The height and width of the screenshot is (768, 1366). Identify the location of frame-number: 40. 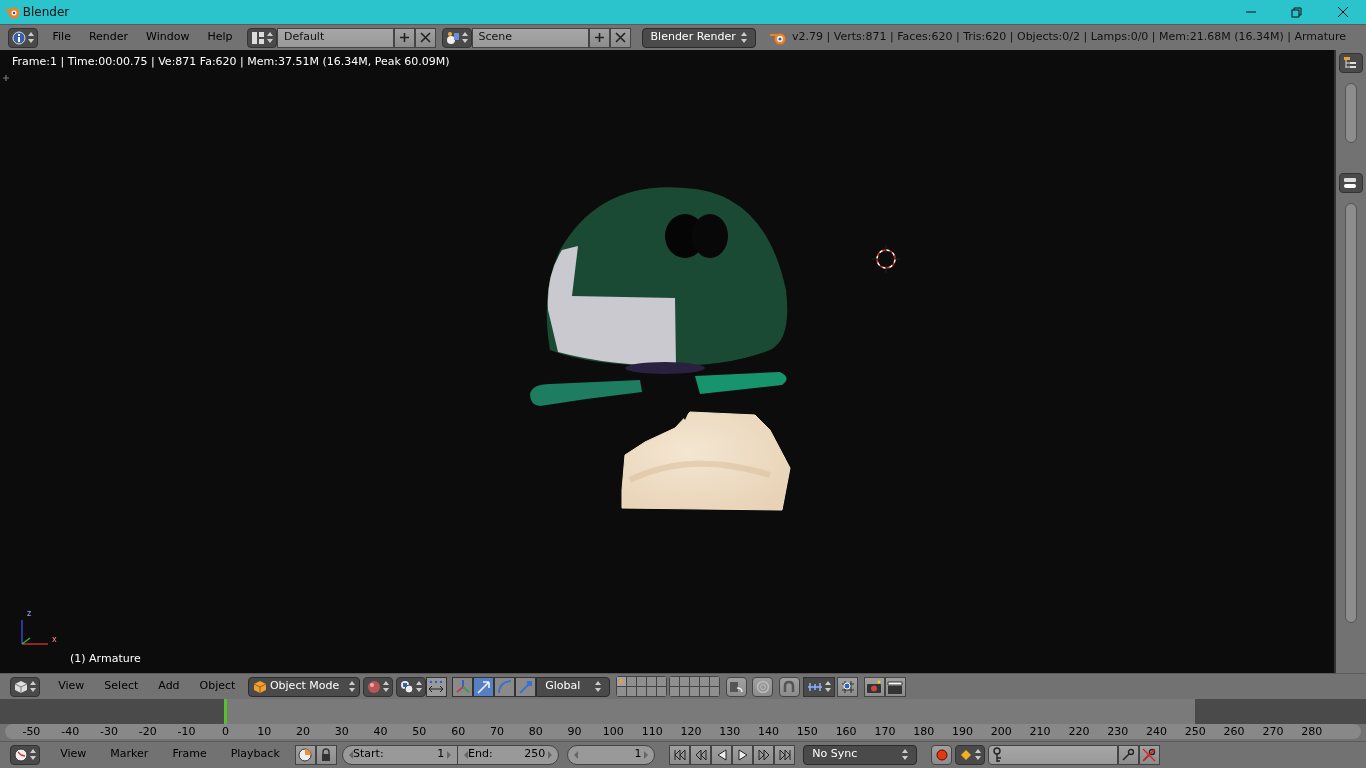
(380, 731).